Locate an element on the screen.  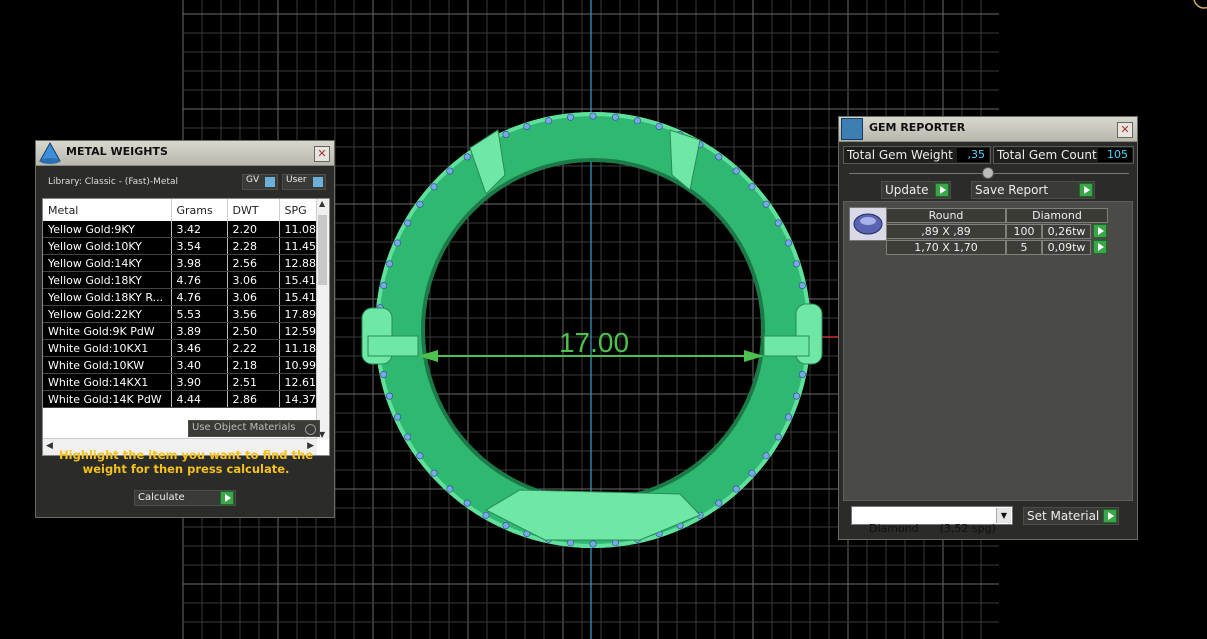
metal-row: White Gold:10KW 3.40 2.18 10.99 is located at coordinates (180, 365).